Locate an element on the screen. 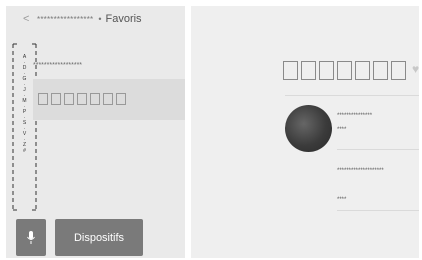 Image resolution: width=422 pixels, height=260 pixels. list-item-selected is located at coordinates (109, 99).